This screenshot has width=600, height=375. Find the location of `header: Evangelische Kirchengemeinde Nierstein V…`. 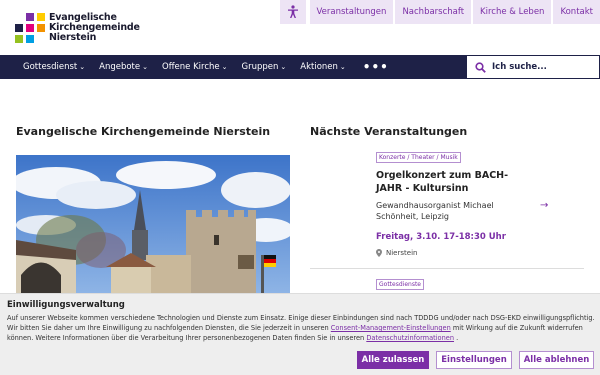

header: Evangelische Kirchengemeinde Nierstein V… is located at coordinates (300, 27).